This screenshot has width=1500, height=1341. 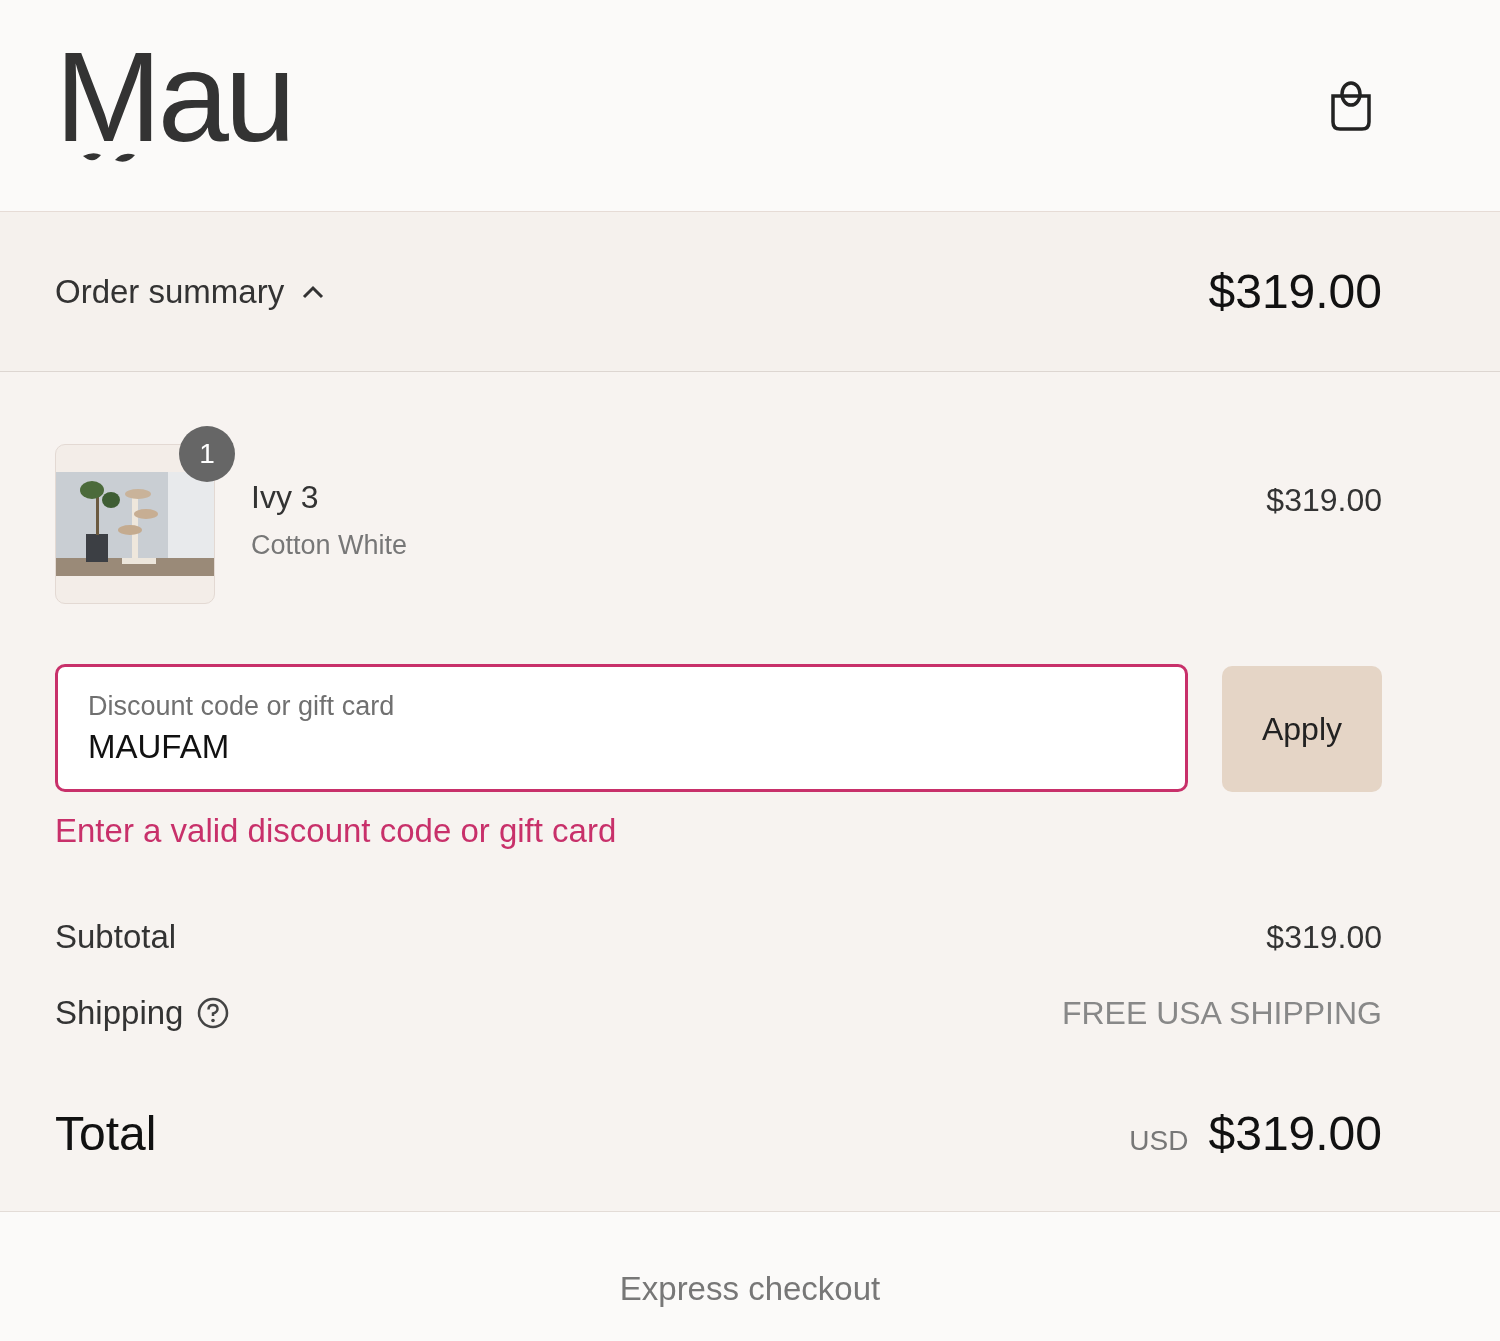 What do you see at coordinates (116, 937) in the screenshot?
I see `line-label: Subtotal` at bounding box center [116, 937].